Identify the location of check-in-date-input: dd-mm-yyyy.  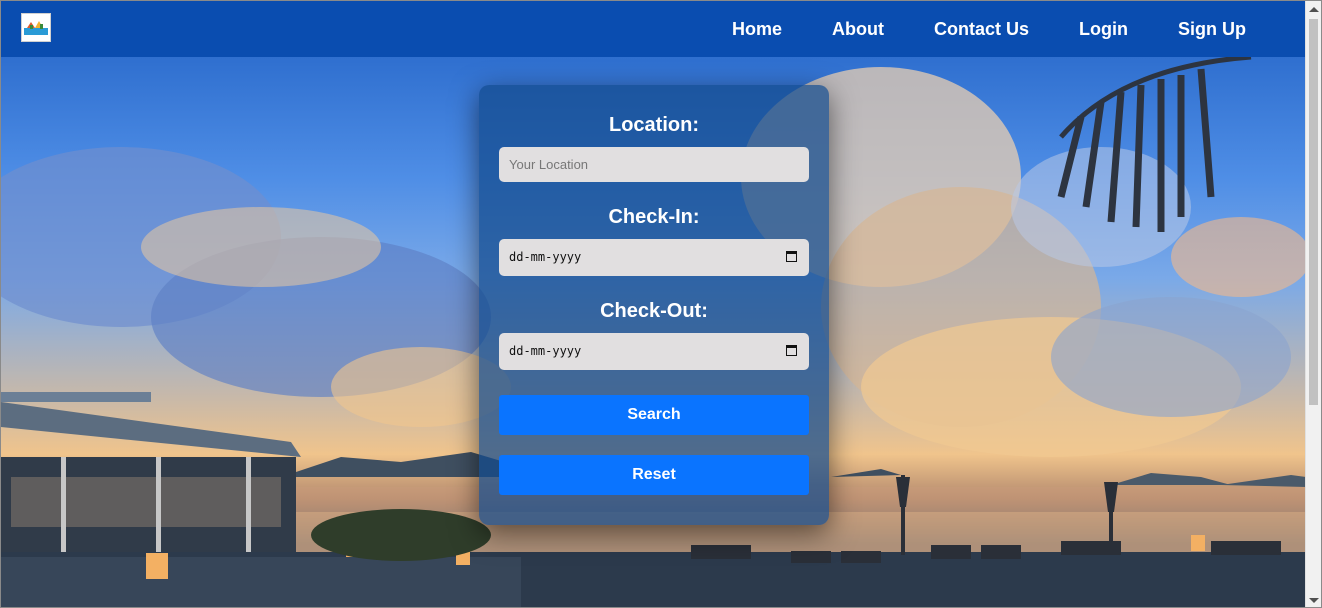
(654, 257).